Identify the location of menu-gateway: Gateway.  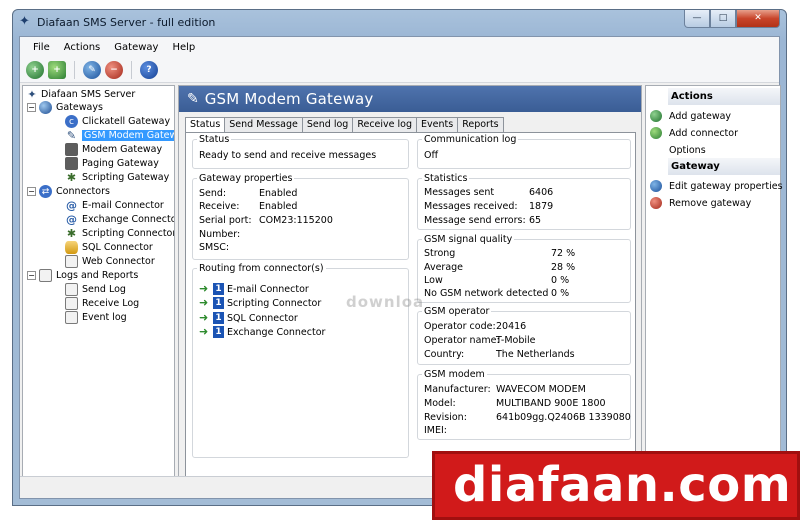
(136, 47).